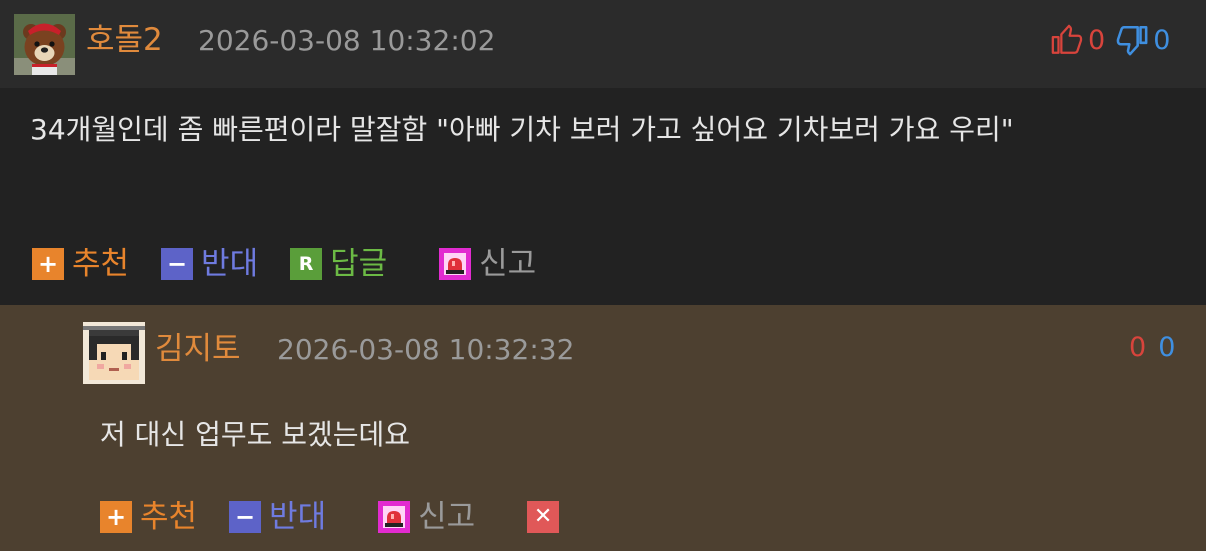 The width and height of the screenshot is (1206, 551). Describe the element at coordinates (44, 44) in the screenshot. I see `avatar-bear` at that location.